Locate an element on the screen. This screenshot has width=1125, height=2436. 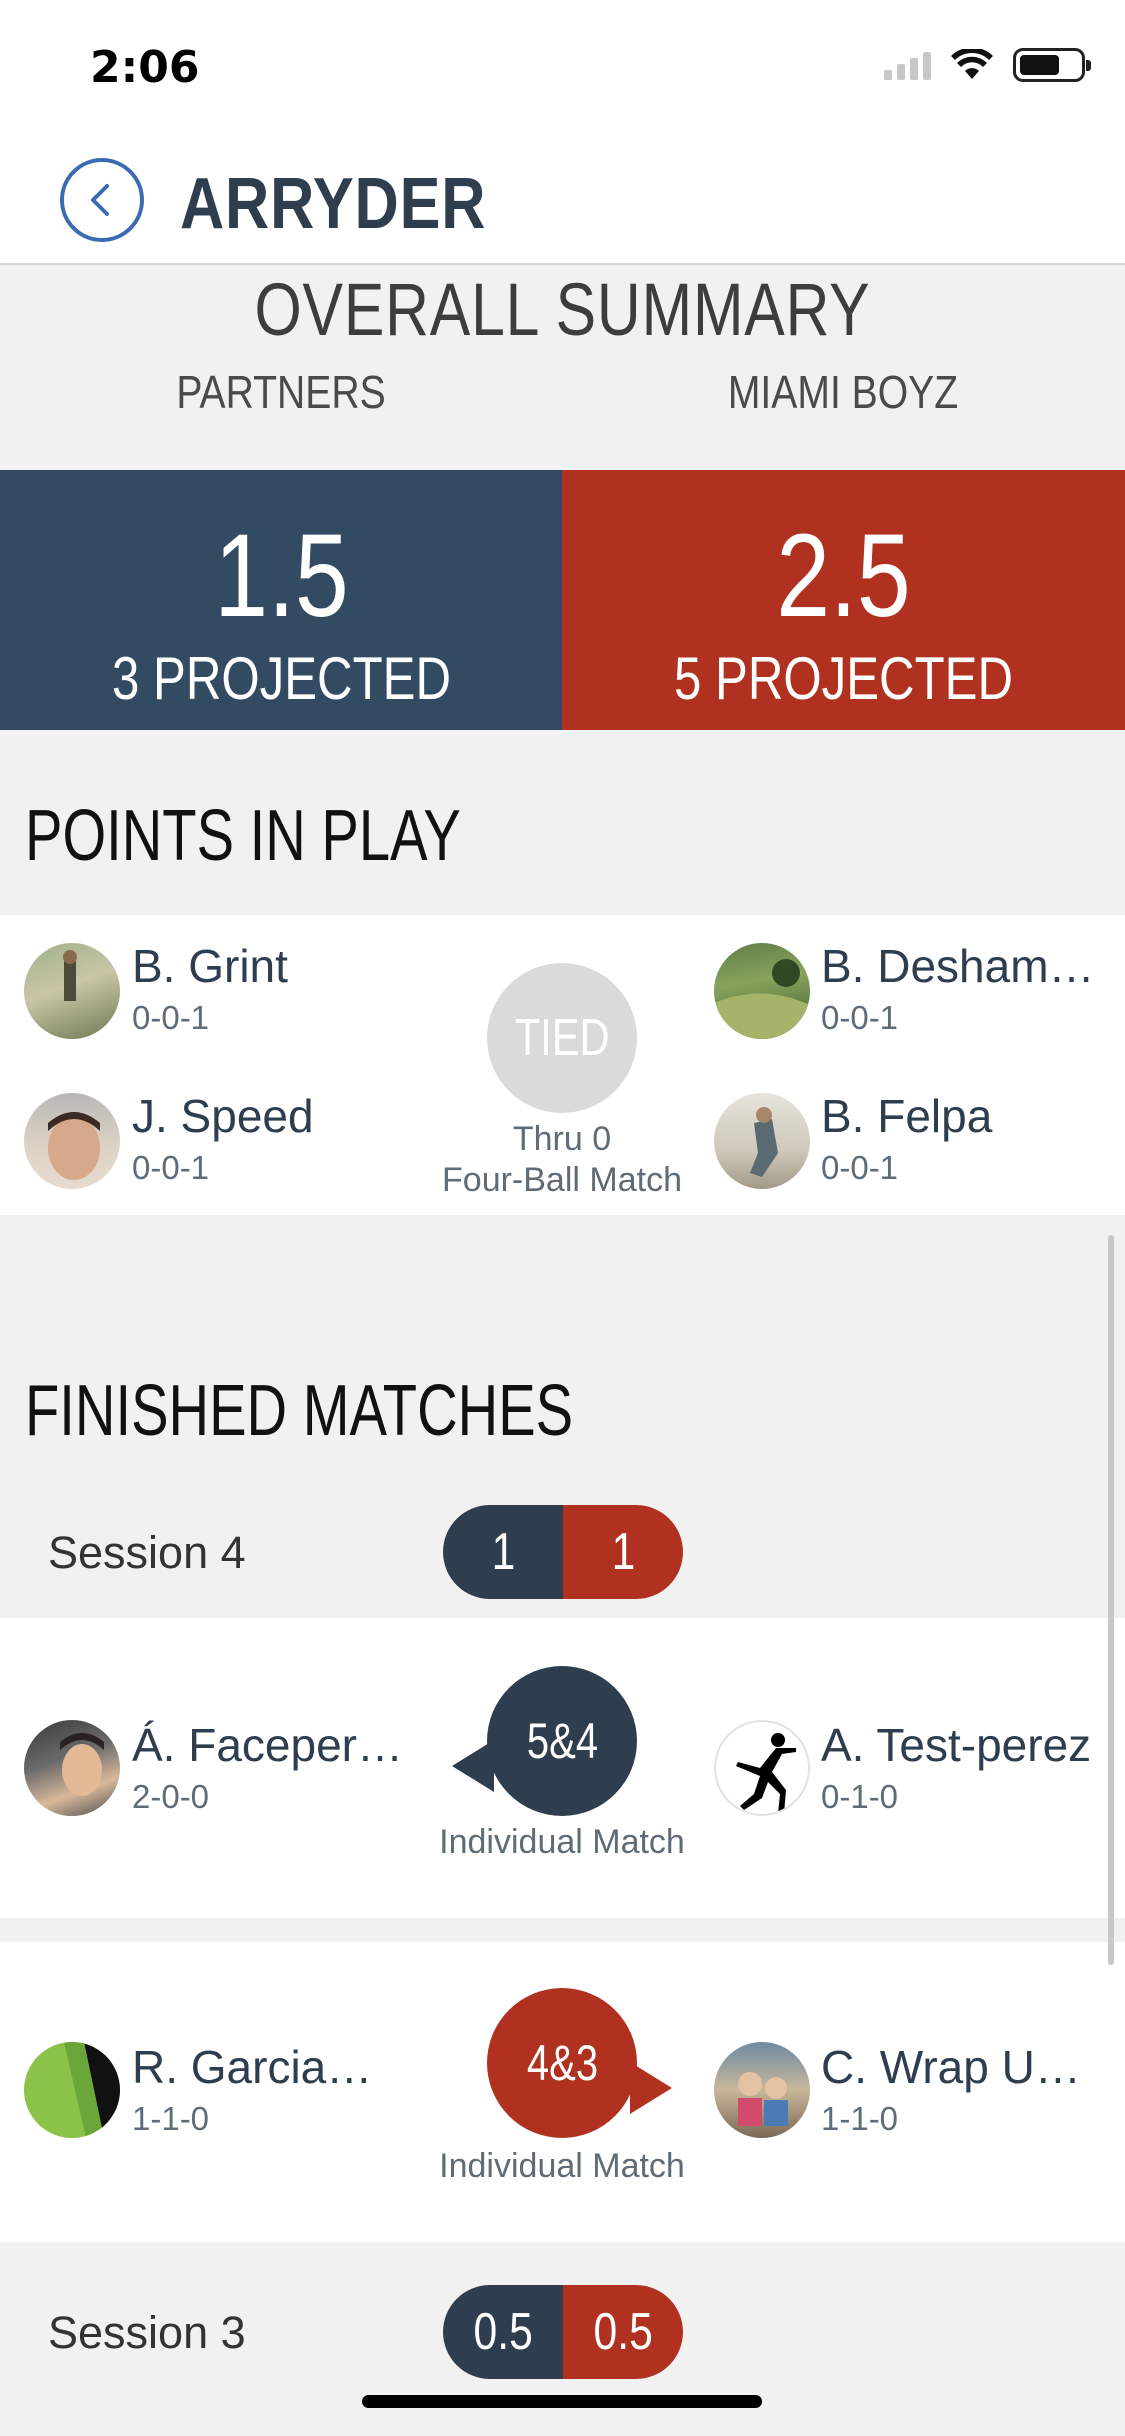
status-bar: 2:06 is located at coordinates (562, 67).